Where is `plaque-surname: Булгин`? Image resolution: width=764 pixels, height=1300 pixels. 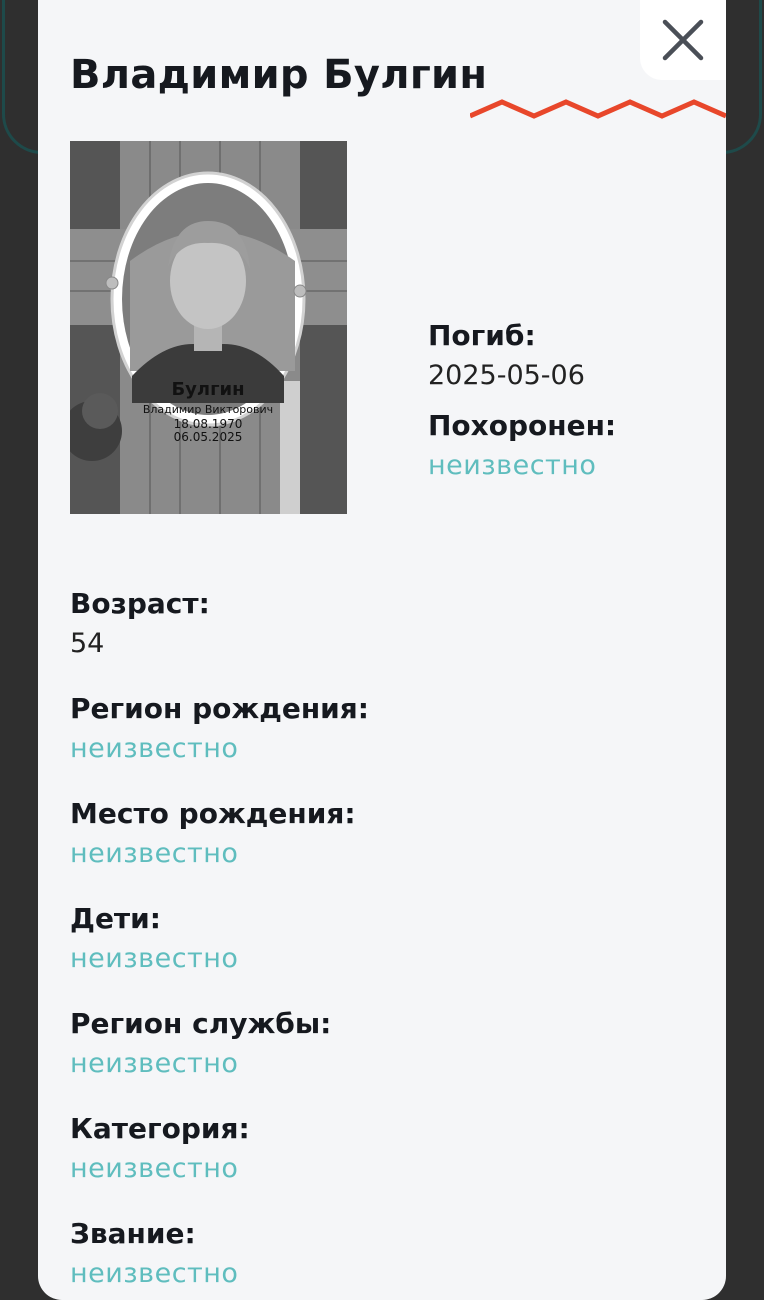 plaque-surname: Булгин is located at coordinates (207, 389).